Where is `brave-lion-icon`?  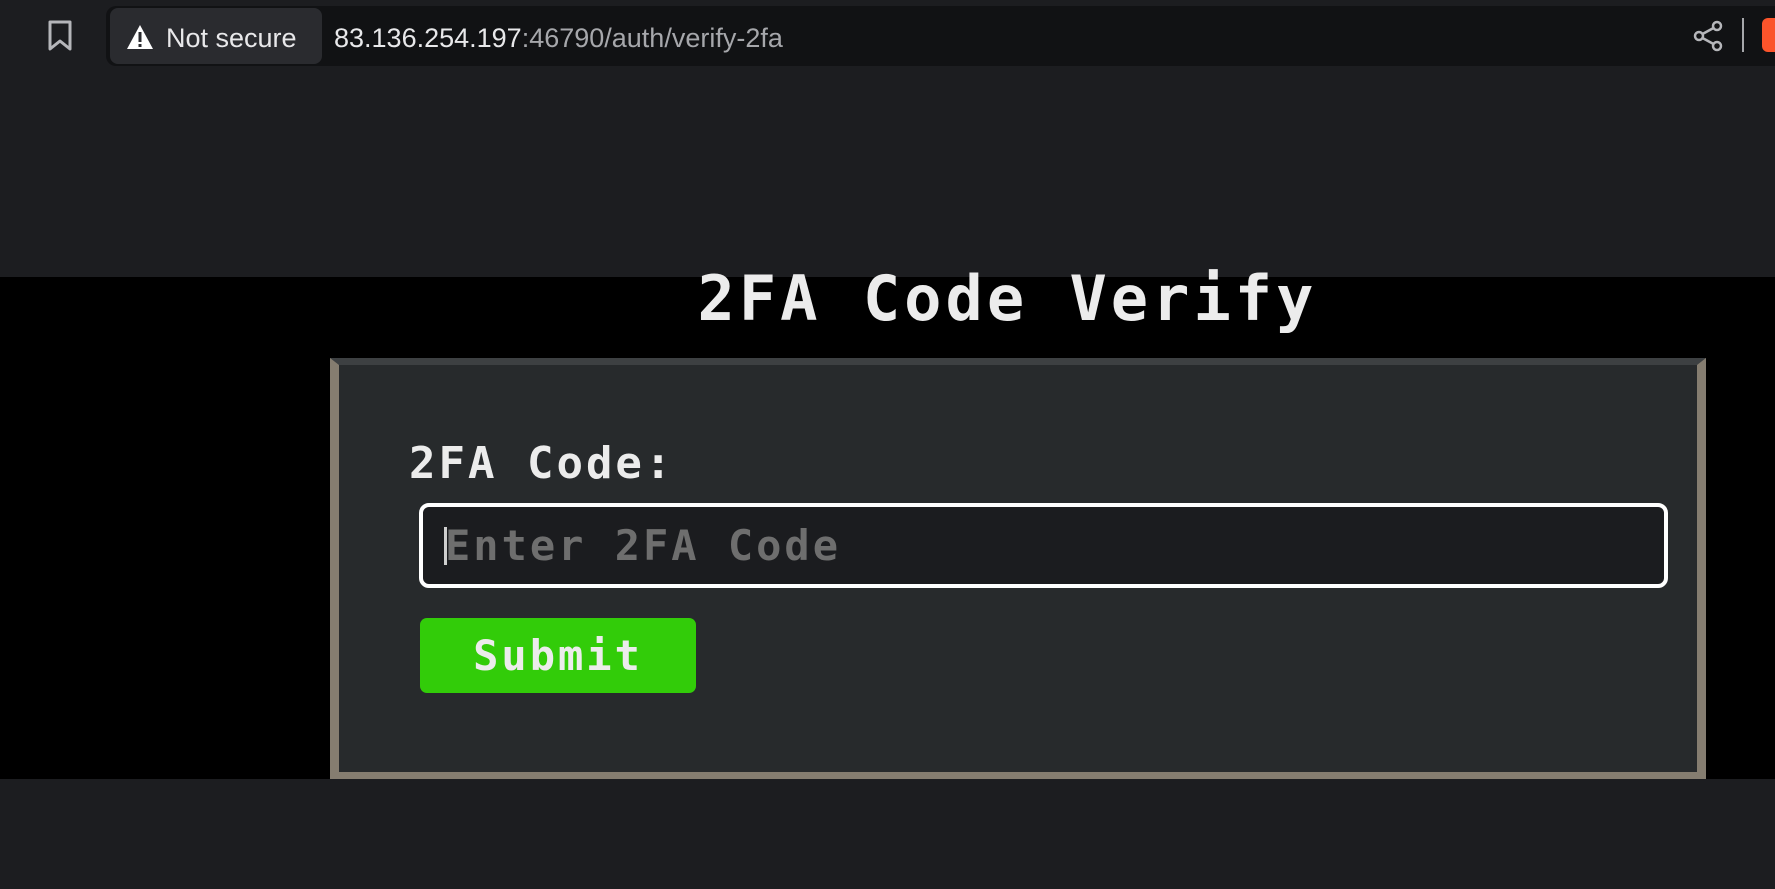 brave-lion-icon is located at coordinates (1768, 35).